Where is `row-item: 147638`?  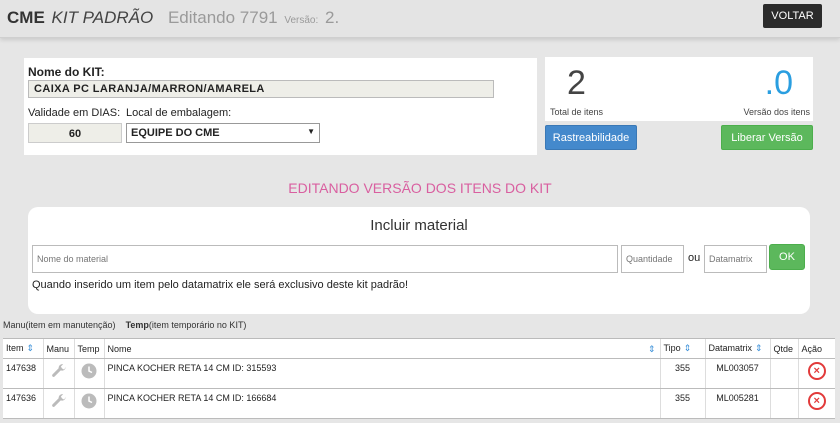 row-item: 147638 is located at coordinates (23, 373).